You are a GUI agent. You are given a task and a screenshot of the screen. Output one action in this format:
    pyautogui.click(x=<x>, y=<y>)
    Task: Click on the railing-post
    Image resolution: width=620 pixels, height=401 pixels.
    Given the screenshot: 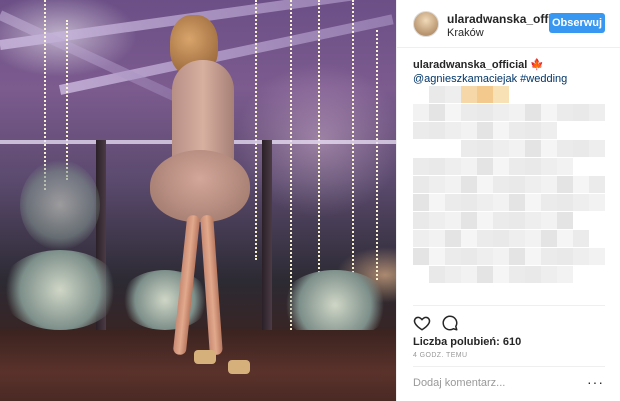 What is the action you would take?
    pyautogui.click(x=267, y=240)
    